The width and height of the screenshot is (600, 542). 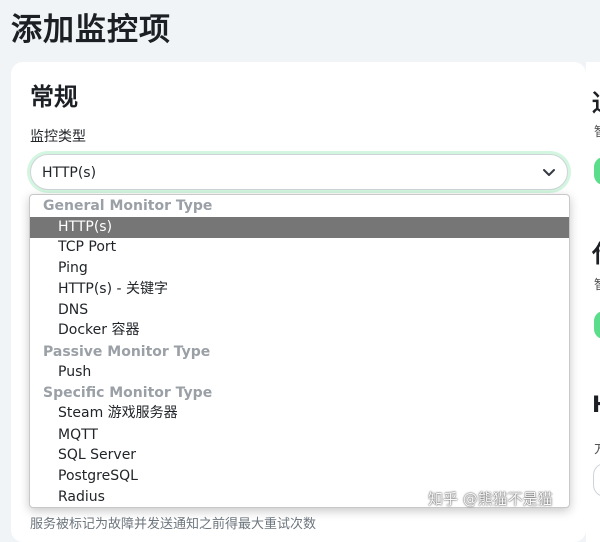 What do you see at coordinates (54, 97) in the screenshot?
I see `section-title-general: 常规` at bounding box center [54, 97].